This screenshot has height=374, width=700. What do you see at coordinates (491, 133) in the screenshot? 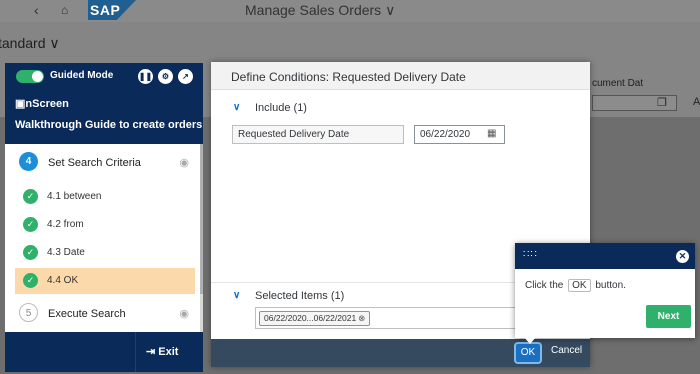
I see `calendar-icon: ▦` at bounding box center [491, 133].